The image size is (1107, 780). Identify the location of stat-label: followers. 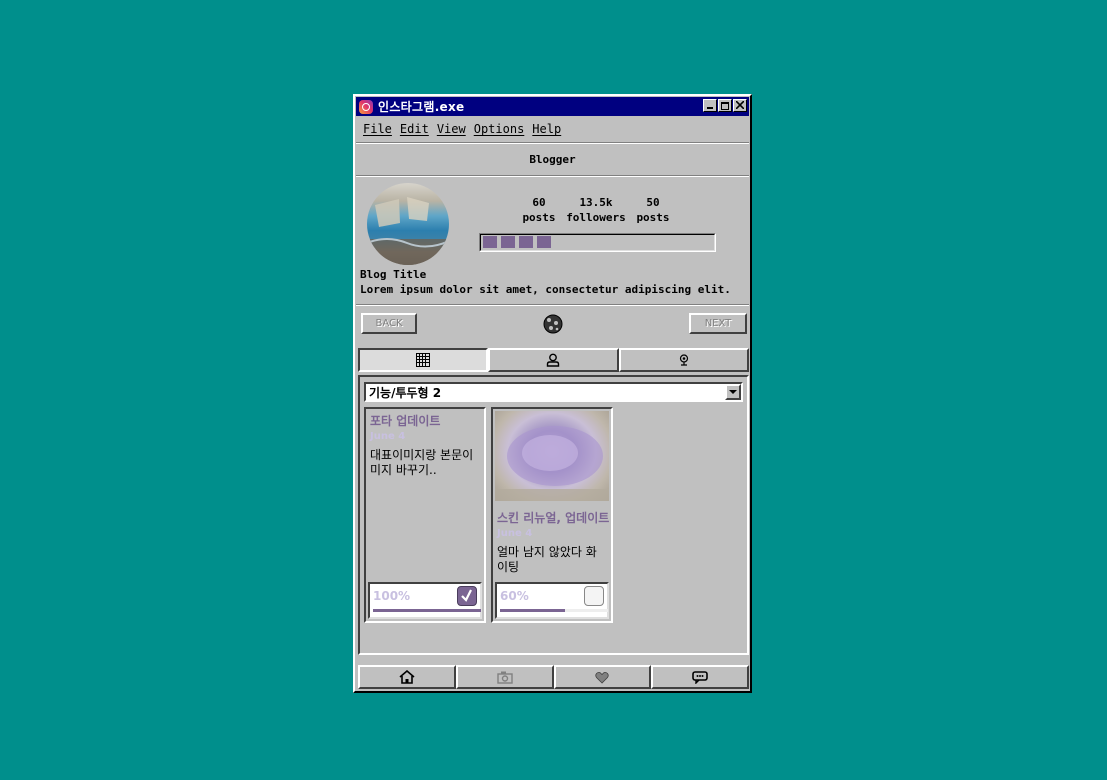
(596, 217).